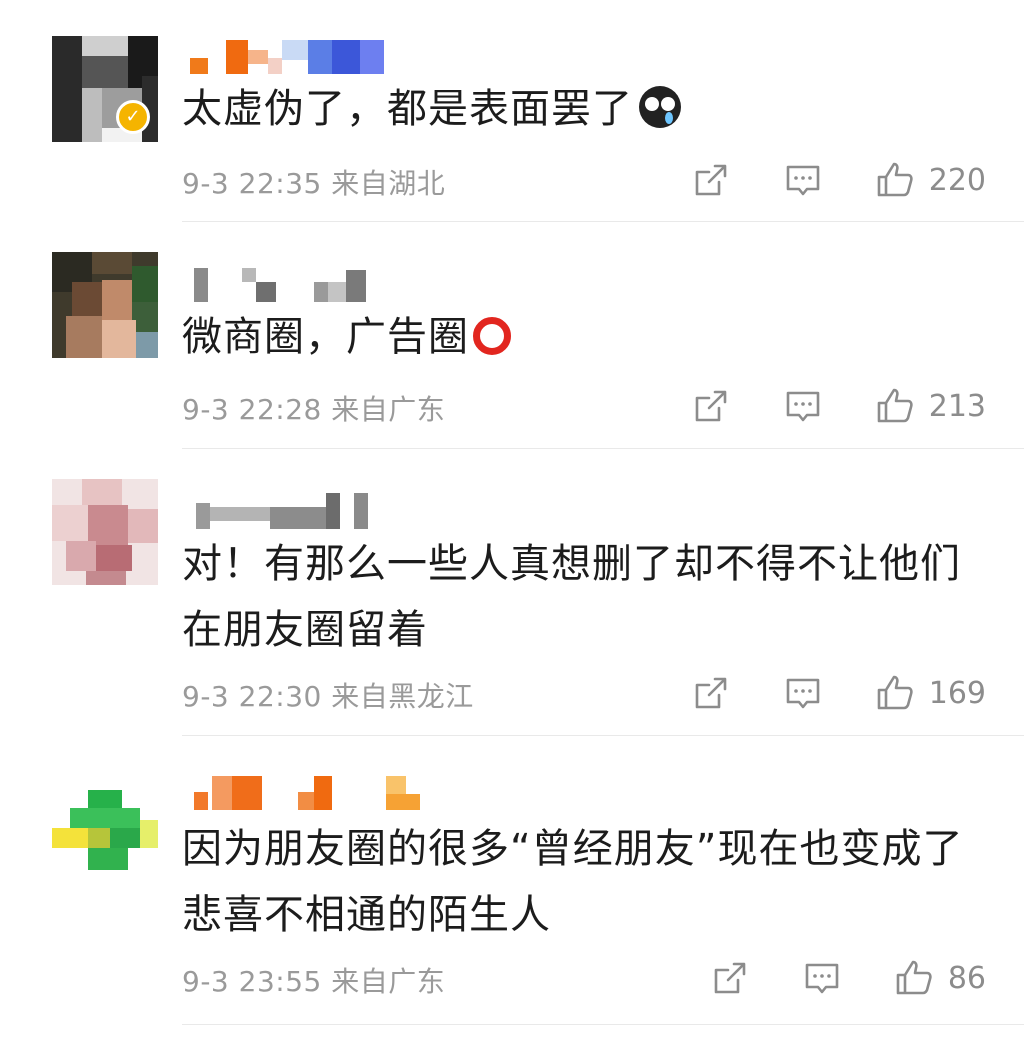 The height and width of the screenshot is (1043, 1024). I want to click on comment-time: 9-3 22:30, so click(252, 696).